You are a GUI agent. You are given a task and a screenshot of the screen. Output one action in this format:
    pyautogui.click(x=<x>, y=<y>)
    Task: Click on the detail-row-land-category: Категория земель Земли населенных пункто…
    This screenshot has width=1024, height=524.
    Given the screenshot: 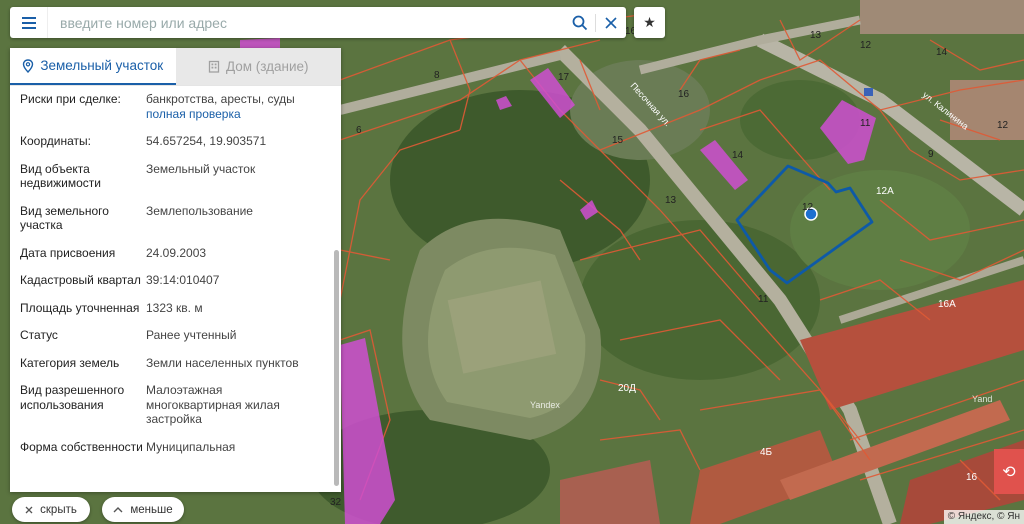 What is the action you would take?
    pyautogui.click(x=170, y=363)
    